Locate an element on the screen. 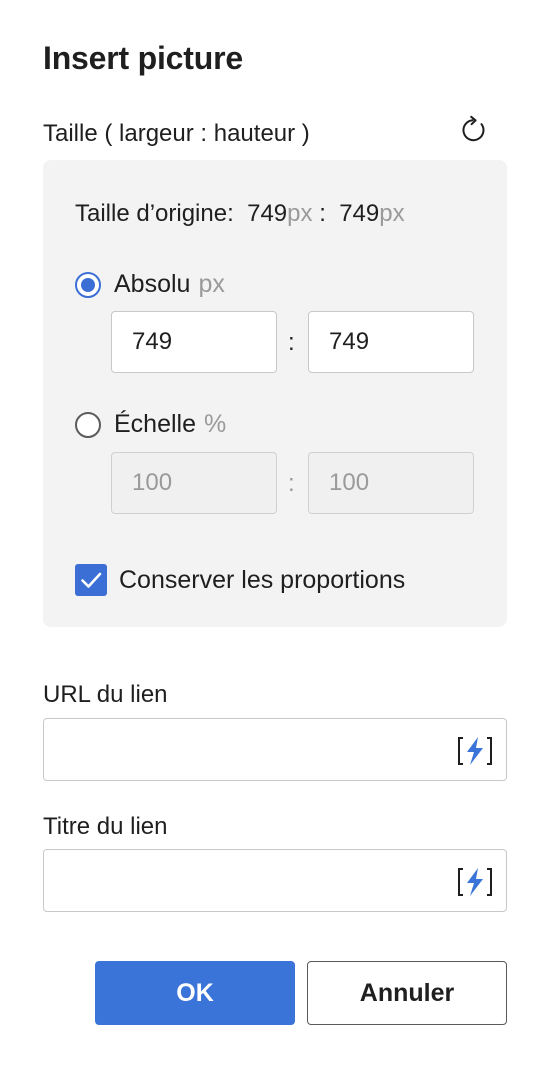 The height and width of the screenshot is (1070, 554). reset-size-button is located at coordinates (474, 130).